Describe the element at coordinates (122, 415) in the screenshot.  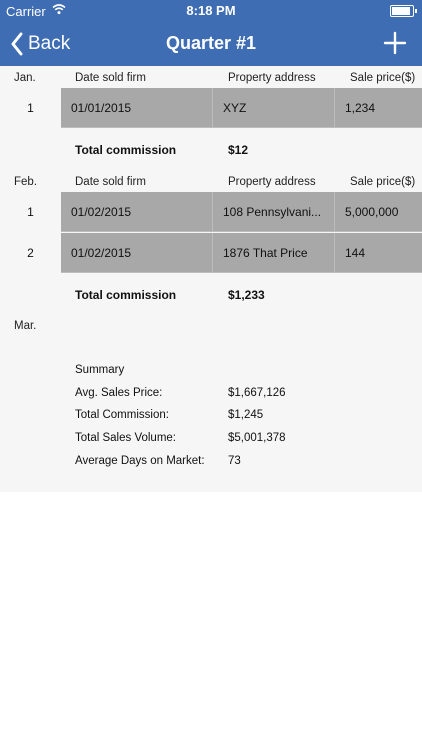
I see `summary-label: Total Commission:` at that location.